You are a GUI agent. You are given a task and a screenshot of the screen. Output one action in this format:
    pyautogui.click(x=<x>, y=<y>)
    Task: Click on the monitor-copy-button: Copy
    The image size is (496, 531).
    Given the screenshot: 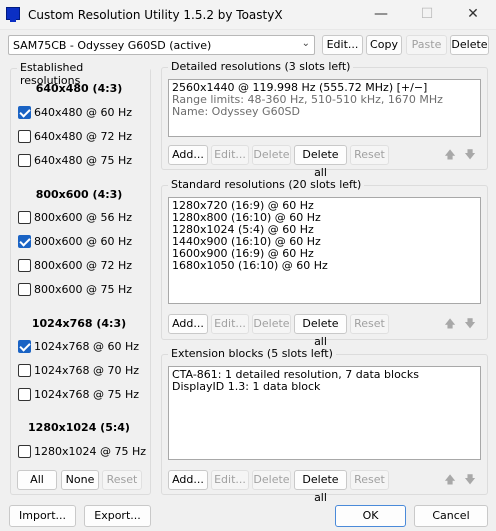 What is the action you would take?
    pyautogui.click(x=384, y=45)
    